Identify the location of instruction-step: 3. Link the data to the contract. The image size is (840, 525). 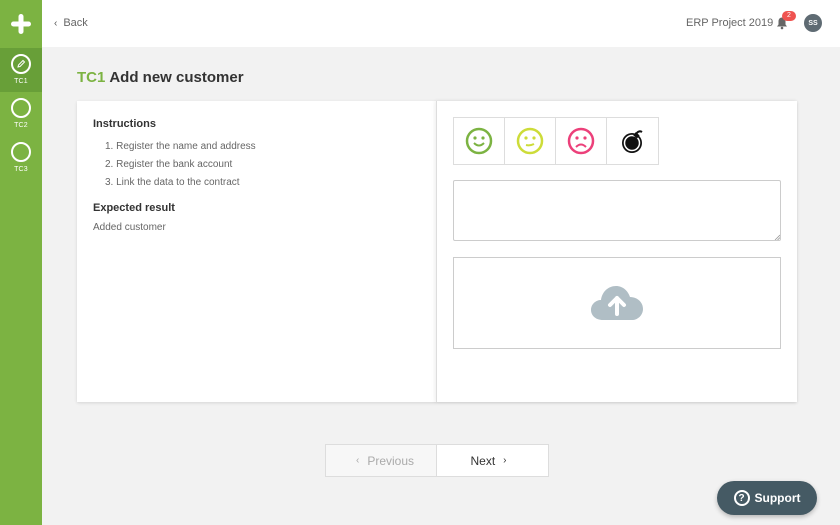
(172, 182).